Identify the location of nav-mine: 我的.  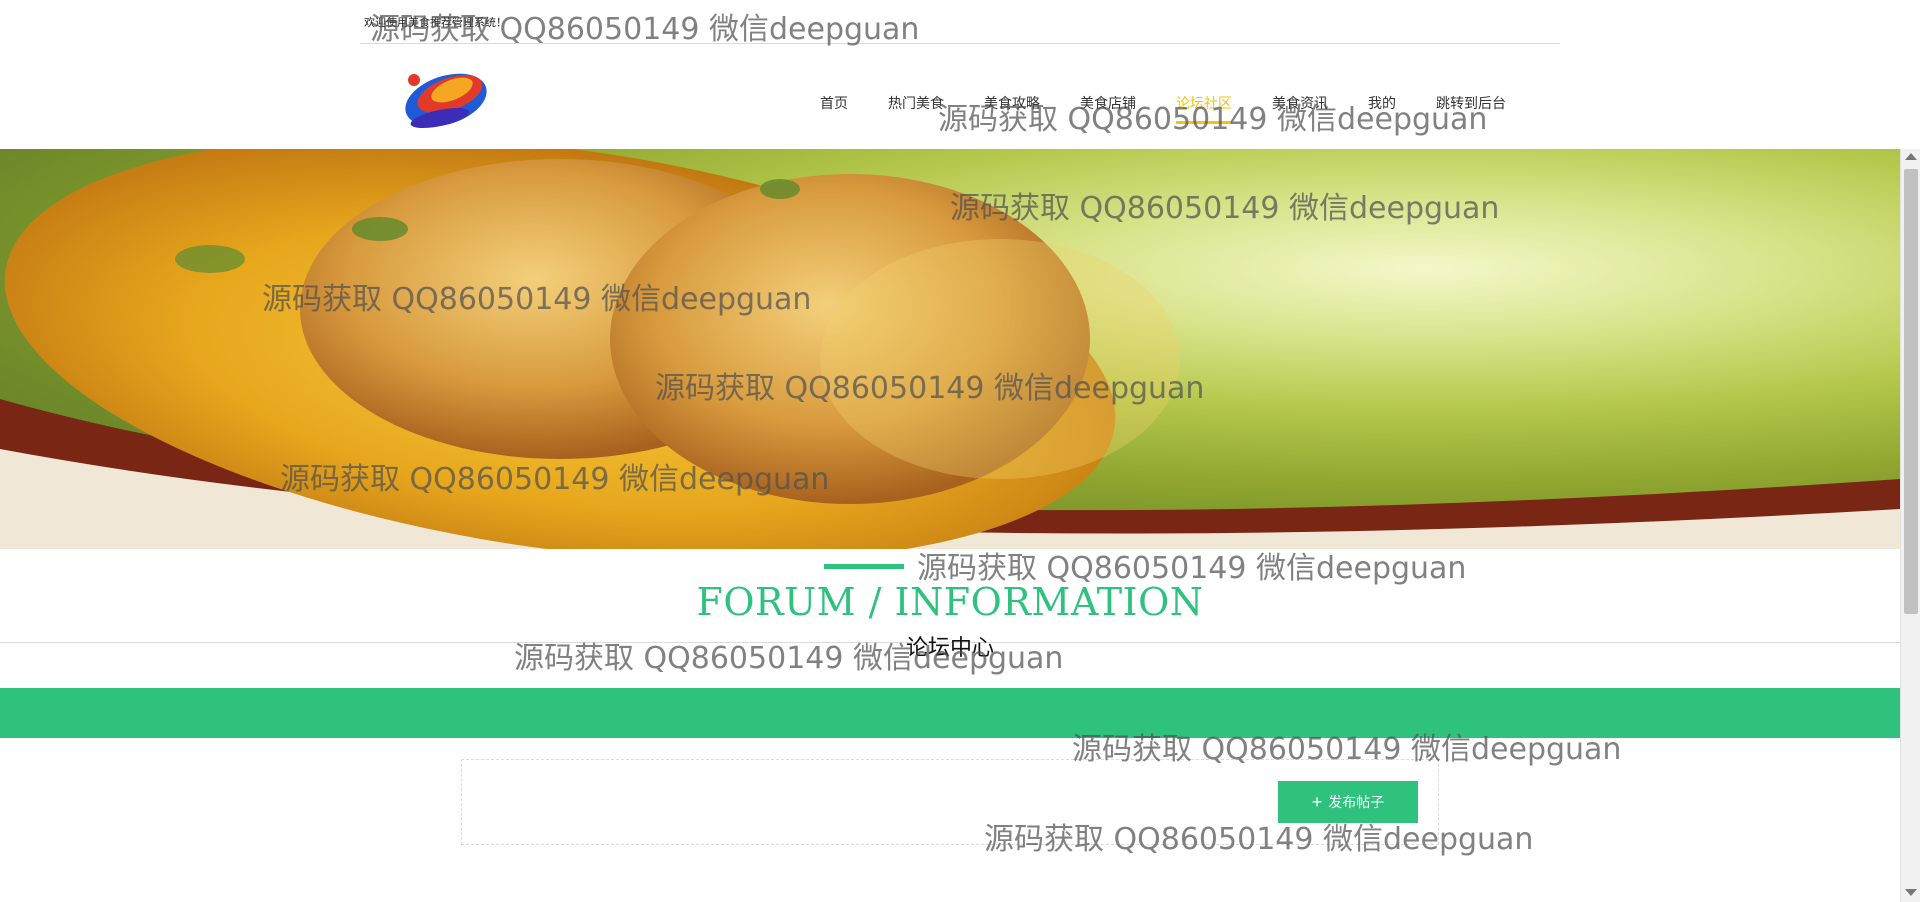
(1382, 109).